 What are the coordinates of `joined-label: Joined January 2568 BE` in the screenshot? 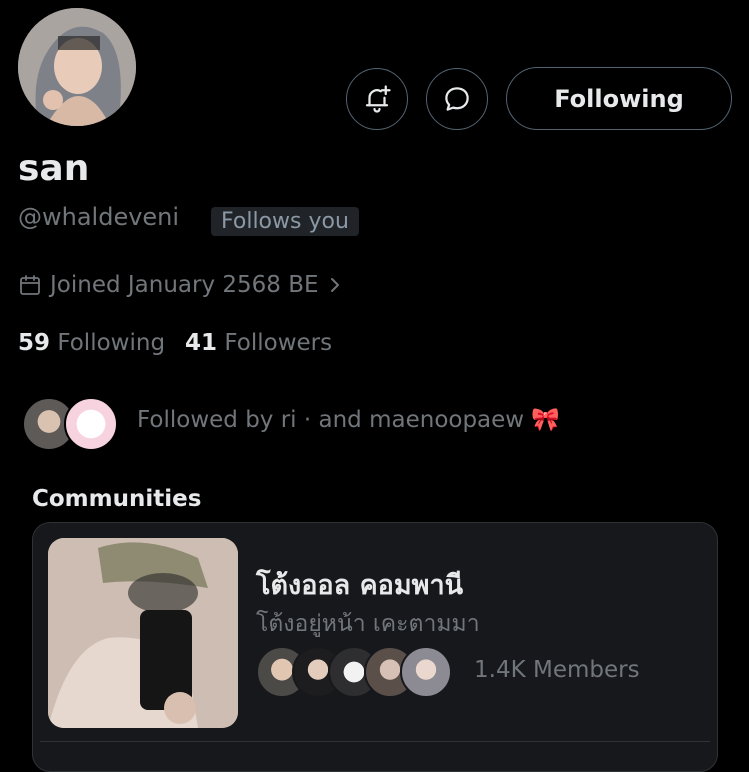 It's located at (184, 285).